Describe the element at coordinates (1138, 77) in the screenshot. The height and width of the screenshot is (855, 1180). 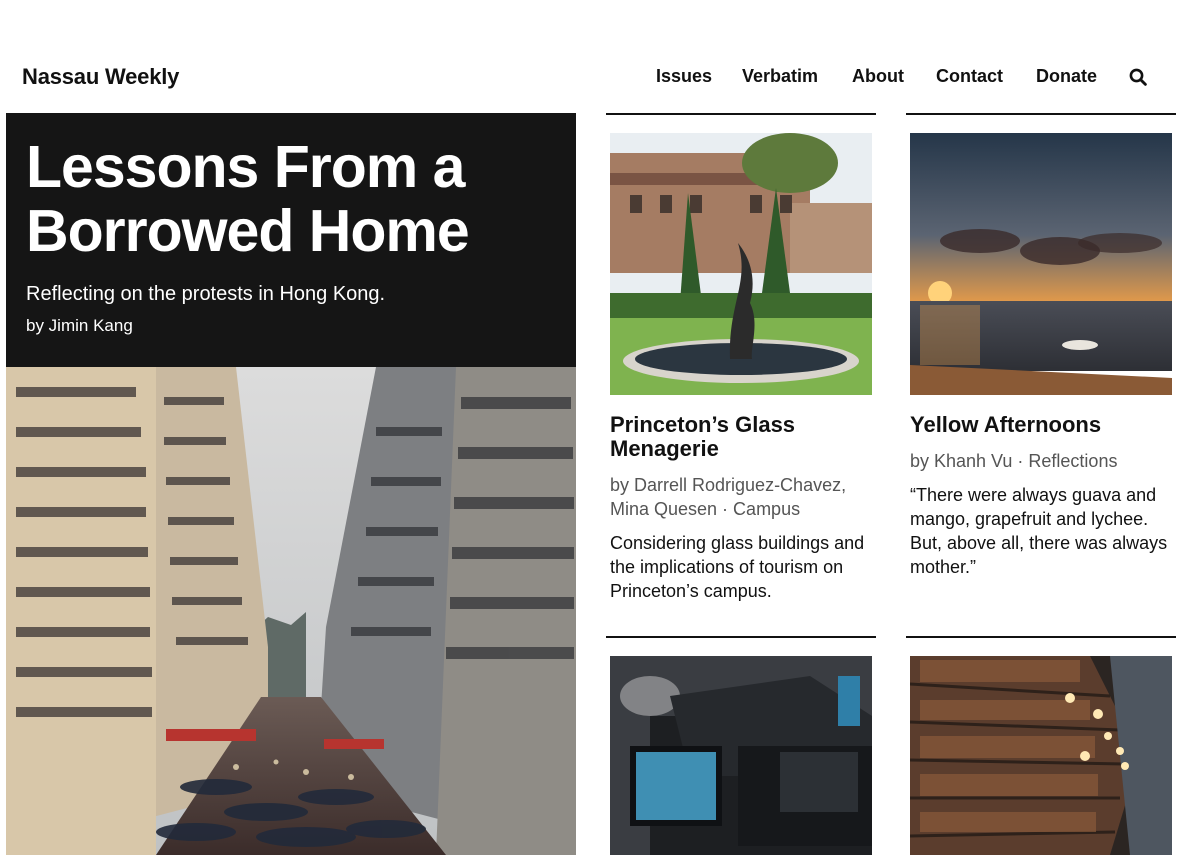
I see `search-icon` at that location.